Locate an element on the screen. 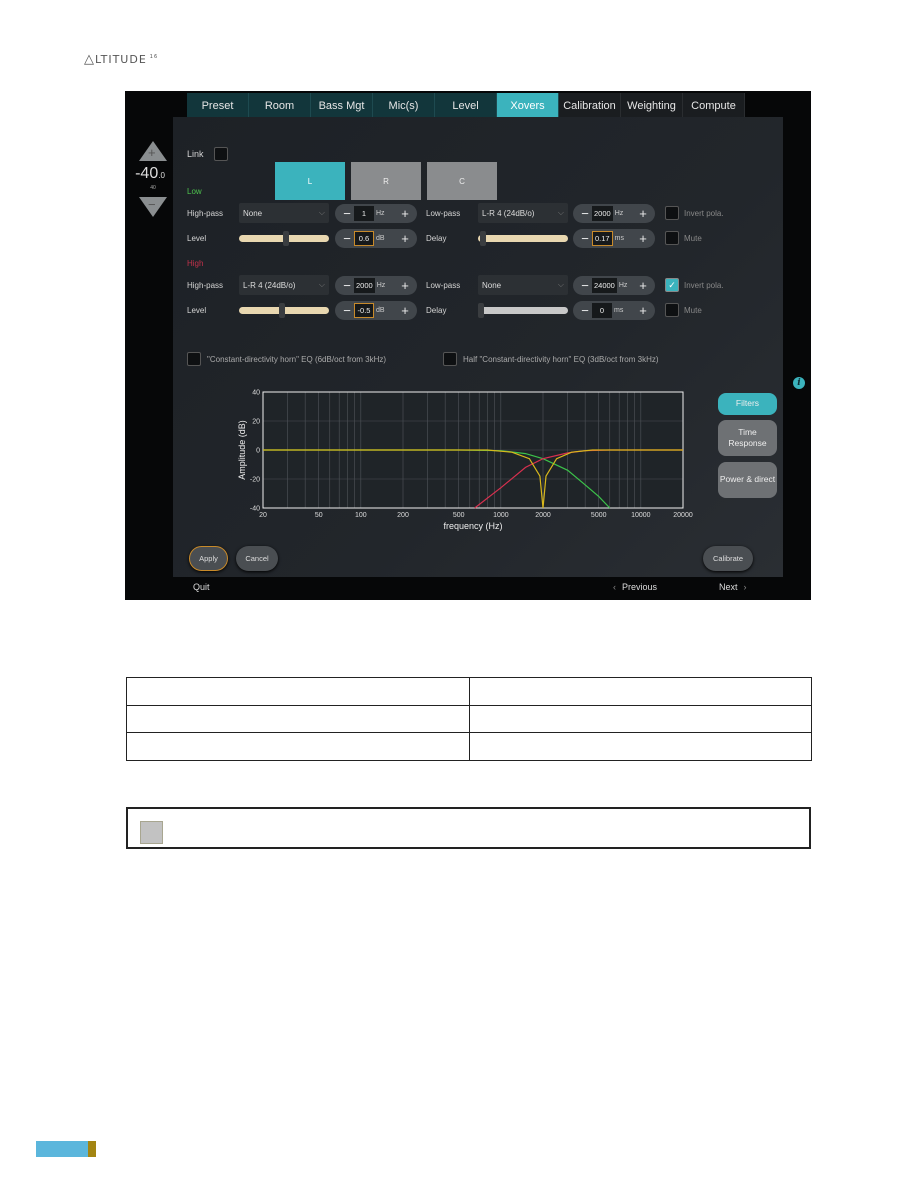  low-level-label: Level is located at coordinates (197, 238).